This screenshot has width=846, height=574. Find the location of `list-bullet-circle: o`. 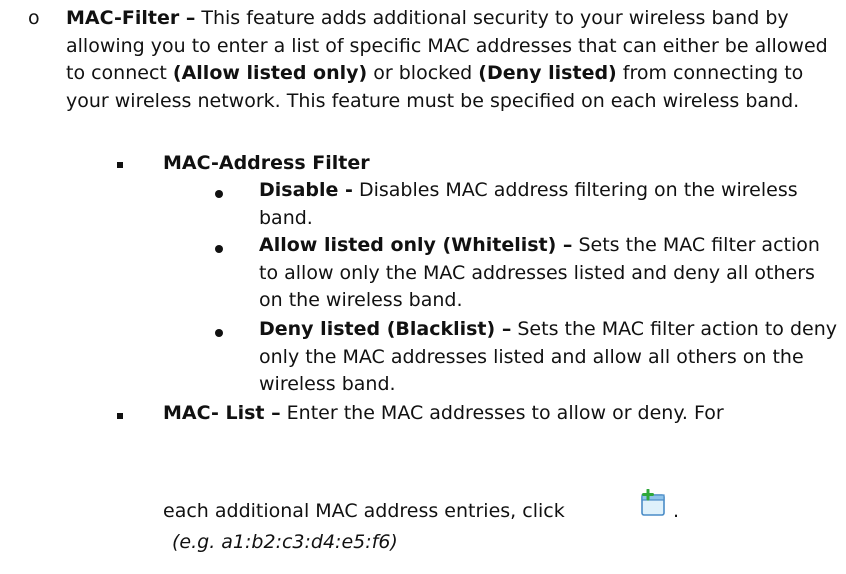

list-bullet-circle: o is located at coordinates (34, 18).